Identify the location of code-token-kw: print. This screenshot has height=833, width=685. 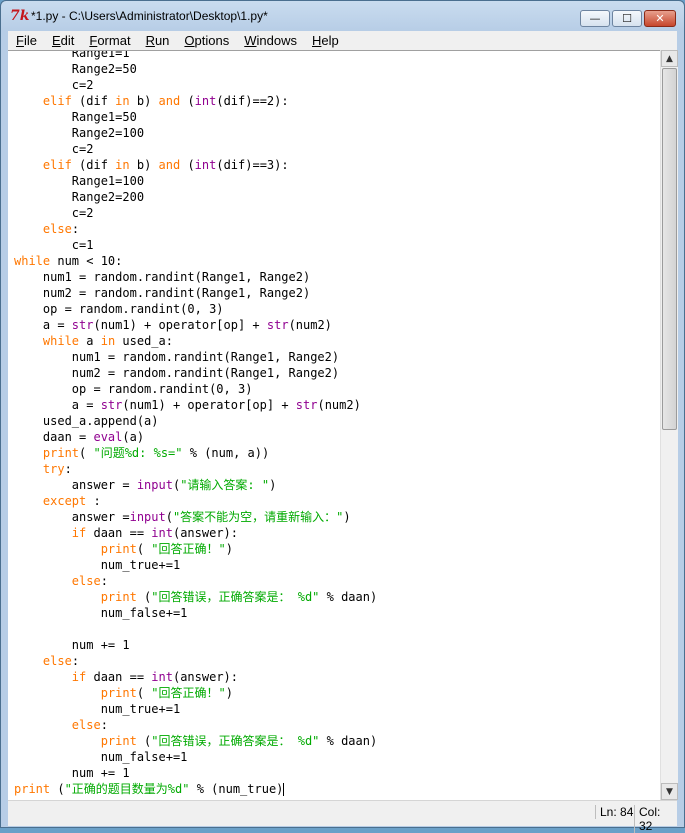
(118, 741).